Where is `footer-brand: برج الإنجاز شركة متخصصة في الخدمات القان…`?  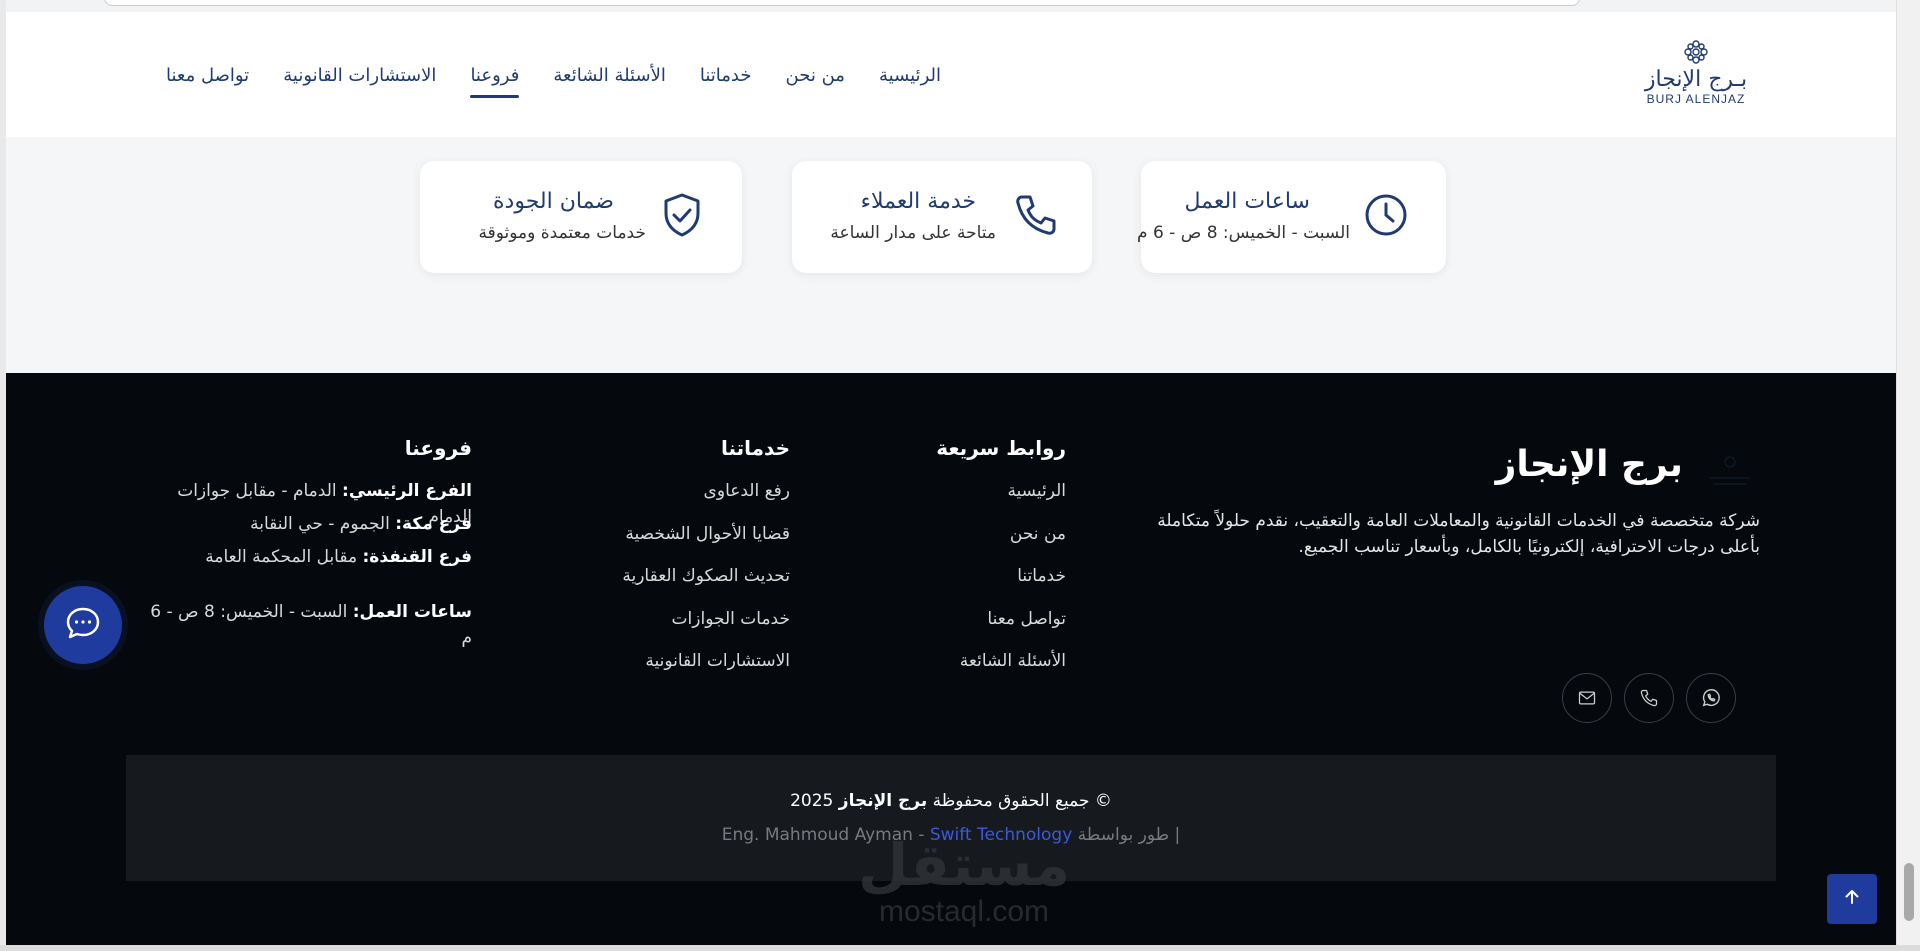
footer-brand: برج الإنجاز شركة متخصصة في الخدمات القان… is located at coordinates (1445, 583).